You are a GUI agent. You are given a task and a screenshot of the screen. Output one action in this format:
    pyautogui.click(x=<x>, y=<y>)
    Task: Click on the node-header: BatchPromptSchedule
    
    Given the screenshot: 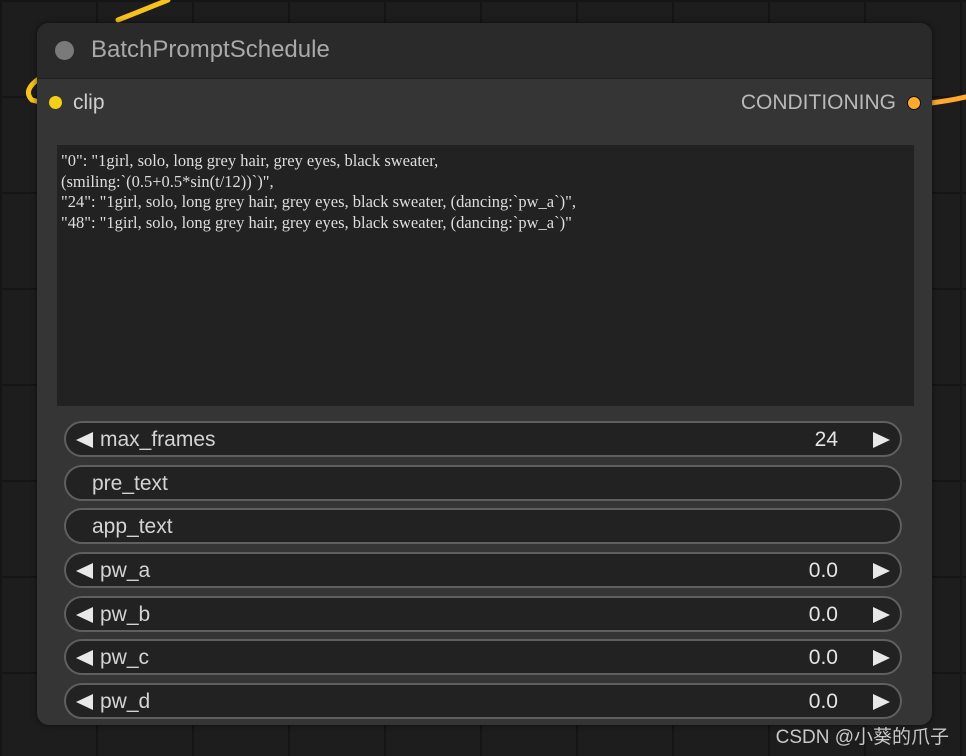 What is the action you would take?
    pyautogui.click(x=484, y=51)
    